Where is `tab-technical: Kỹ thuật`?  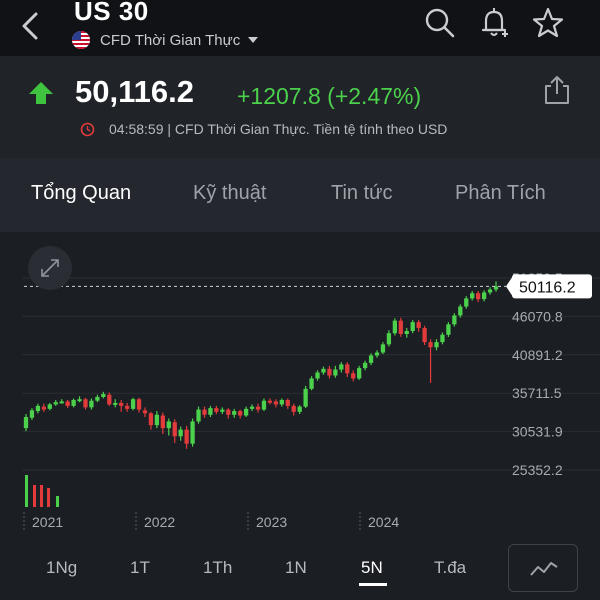 tab-technical: Kỹ thuật is located at coordinates (229, 193).